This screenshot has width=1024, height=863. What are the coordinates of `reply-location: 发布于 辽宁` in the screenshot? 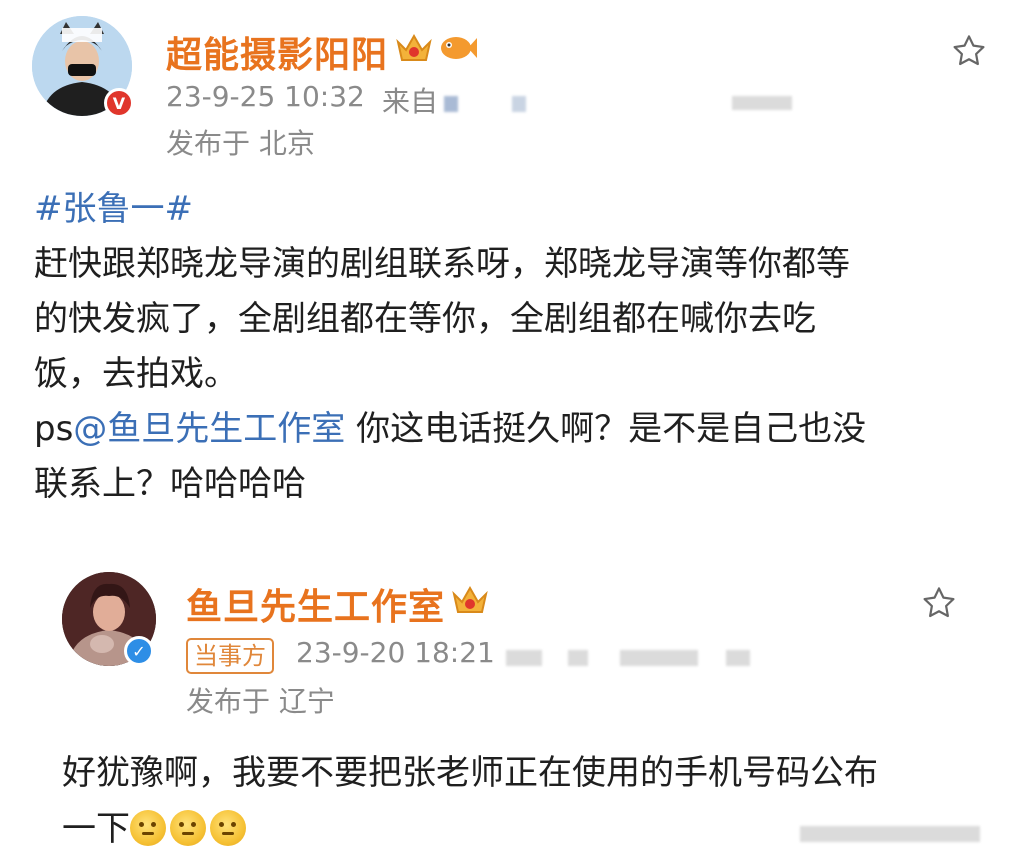 It's located at (260, 701).